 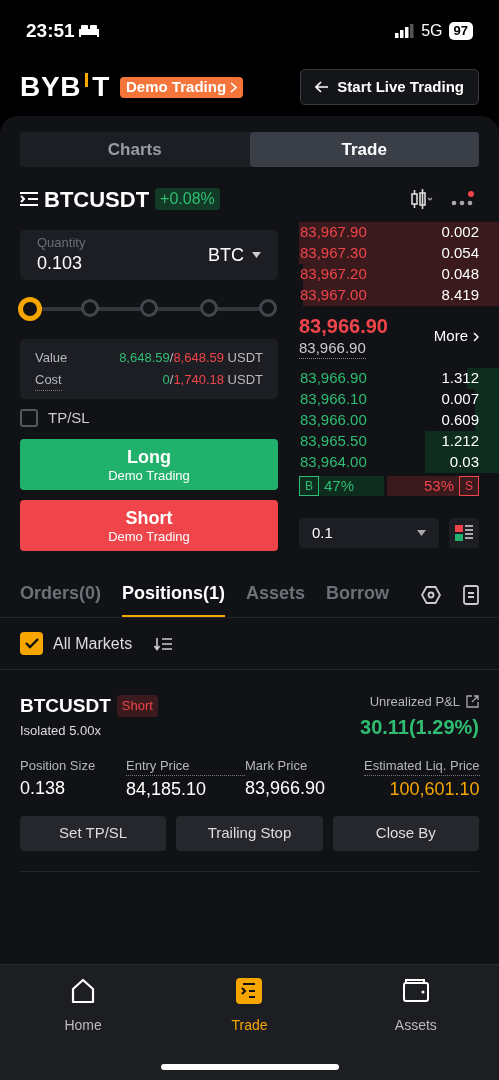 What do you see at coordinates (460, 274) in the screenshot?
I see `ask-size: 0.048` at bounding box center [460, 274].